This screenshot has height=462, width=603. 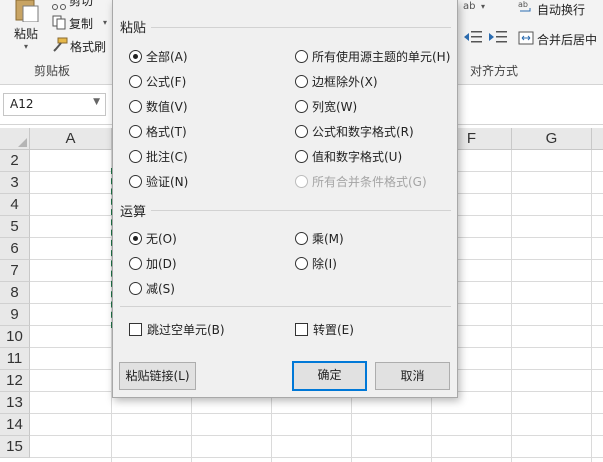 What do you see at coordinates (71, 139) in the screenshot?
I see `column-header-a: A` at bounding box center [71, 139].